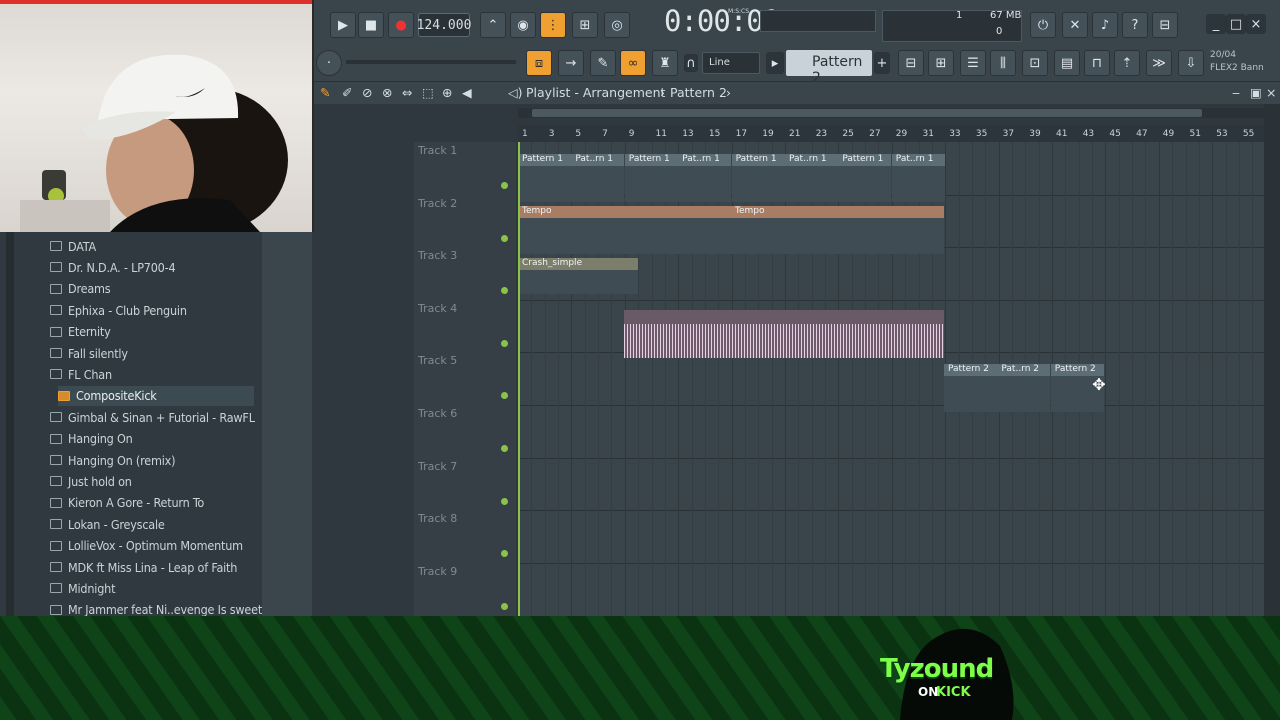 The width and height of the screenshot is (1280, 720). Describe the element at coordinates (437, 203) in the screenshot. I see `track-label: Track 2` at that location.